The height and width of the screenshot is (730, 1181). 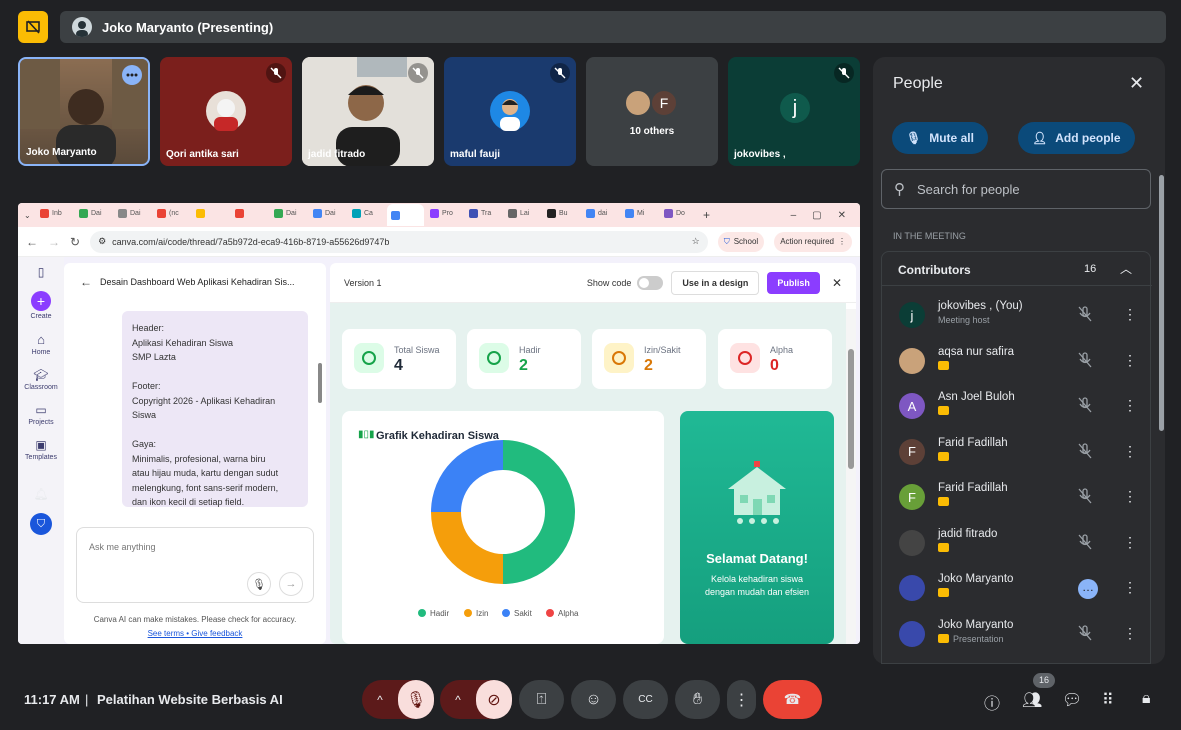 What do you see at coordinates (291, 584) in the screenshot?
I see `send-icon: →` at bounding box center [291, 584].